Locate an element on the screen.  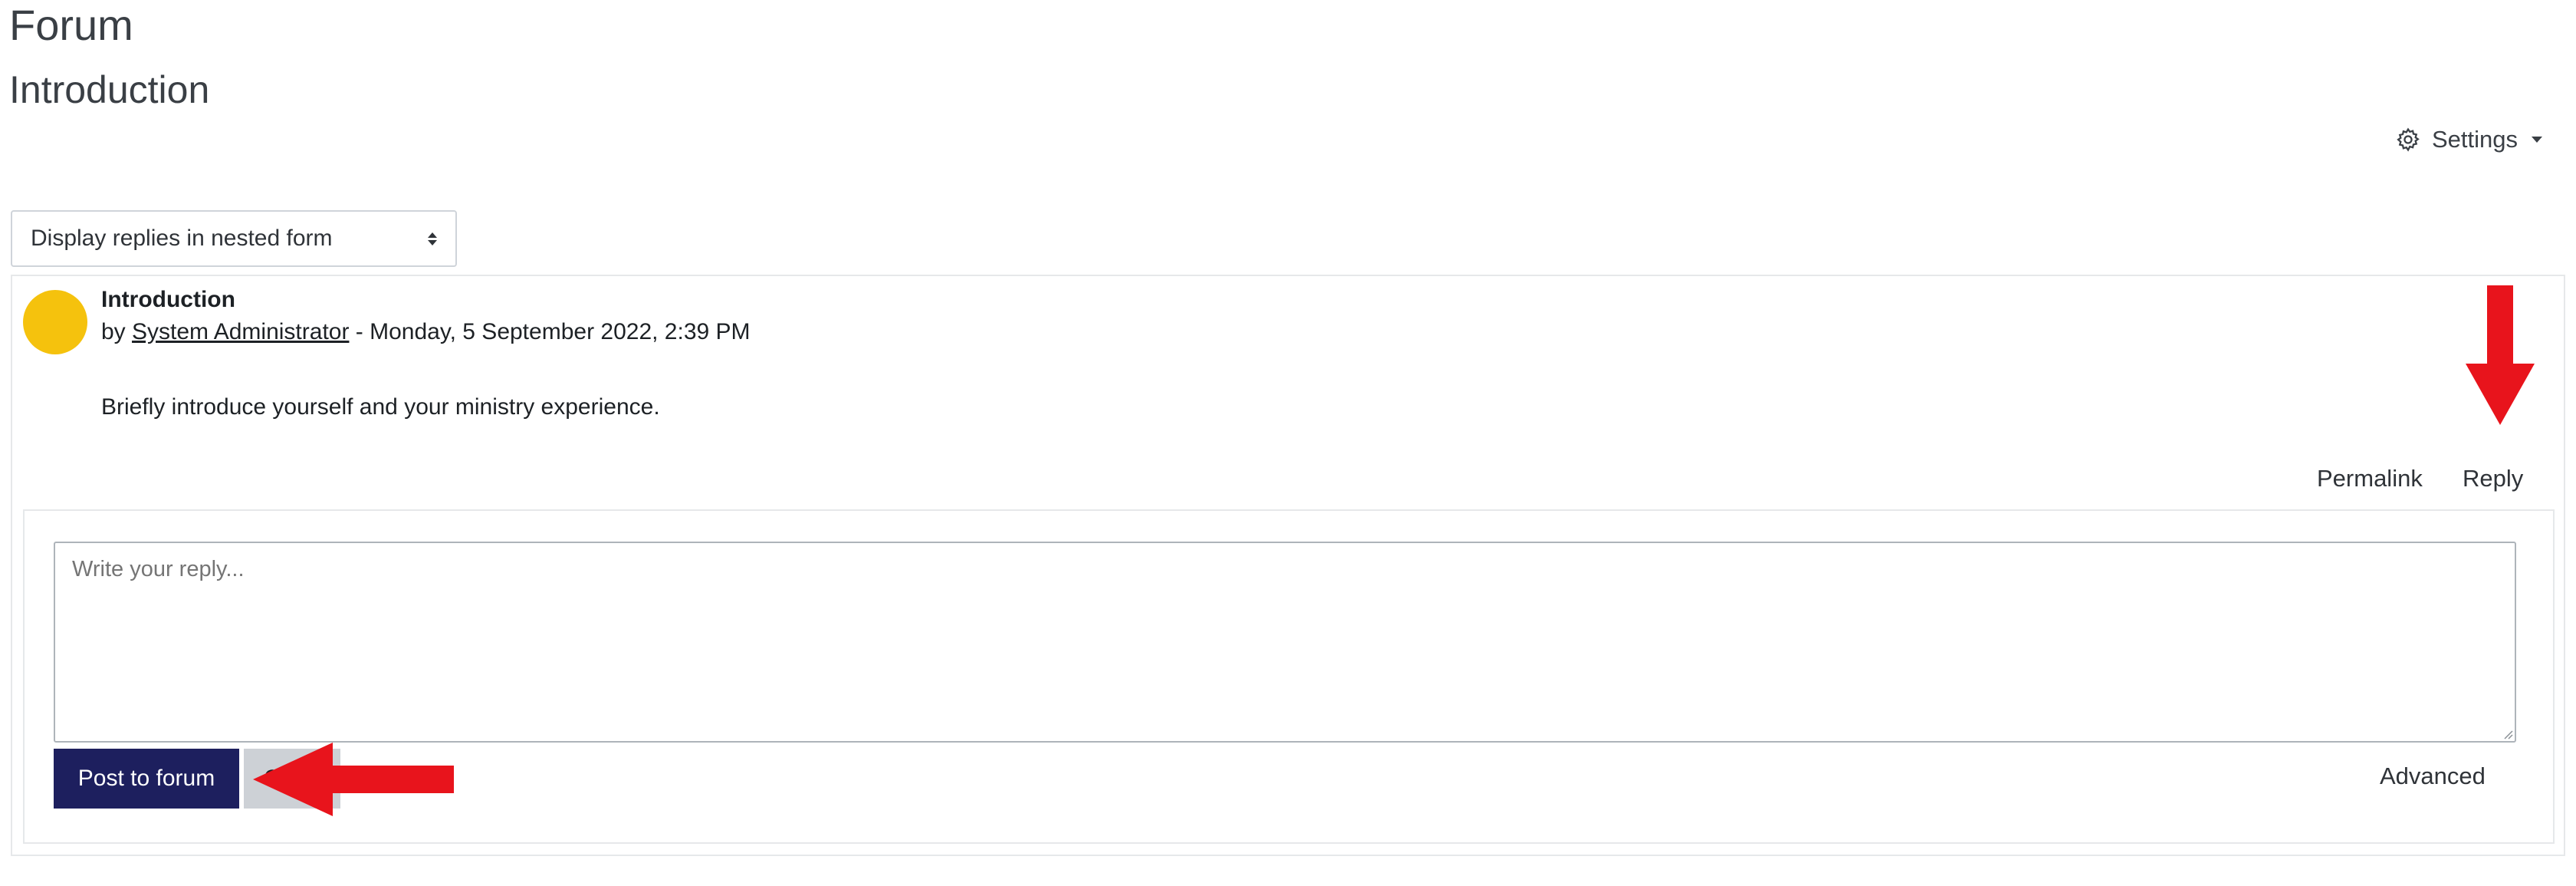
annotation-arrow-left-icon is located at coordinates (353, 779).